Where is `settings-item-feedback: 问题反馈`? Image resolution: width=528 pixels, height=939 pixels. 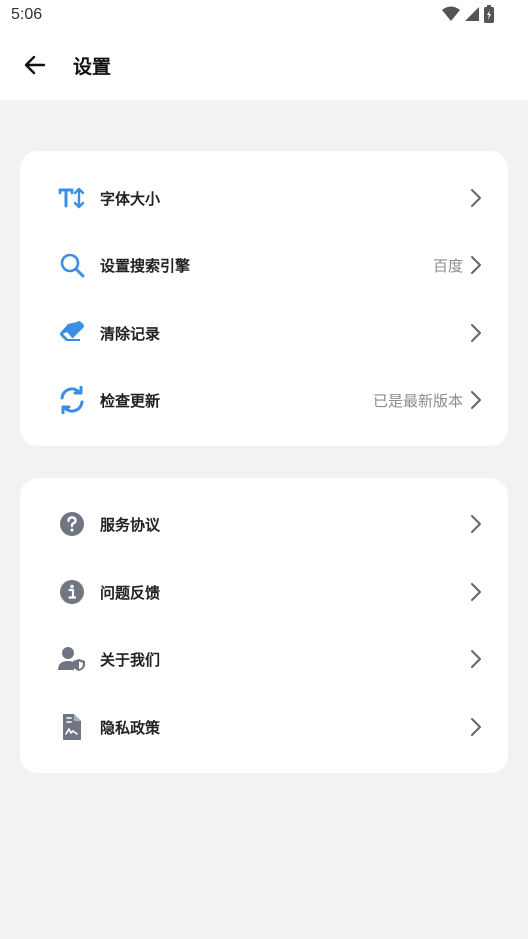 settings-item-feedback: 问题反馈 is located at coordinates (264, 592).